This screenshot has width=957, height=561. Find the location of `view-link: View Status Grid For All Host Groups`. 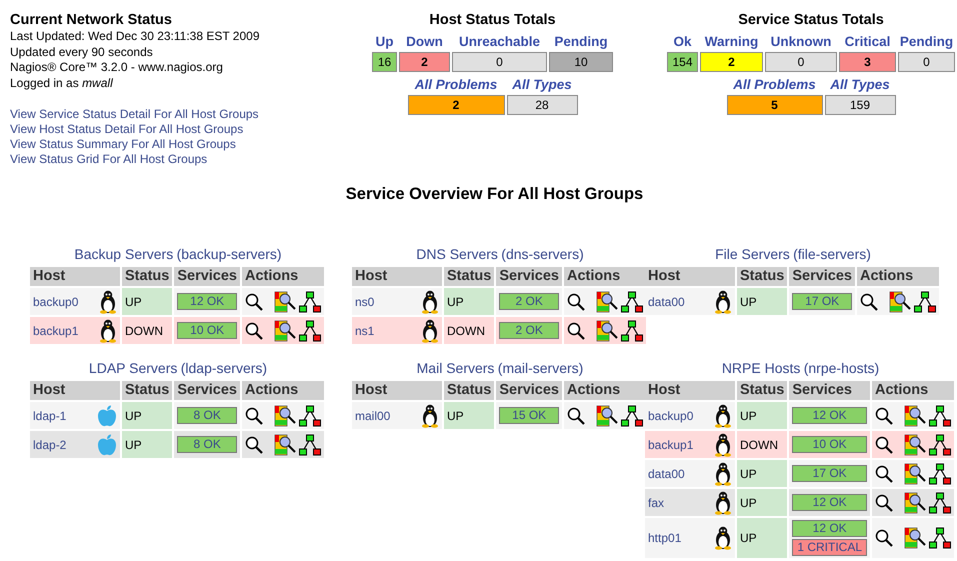

view-link: View Status Grid For All Host Groups is located at coordinates (109, 159).